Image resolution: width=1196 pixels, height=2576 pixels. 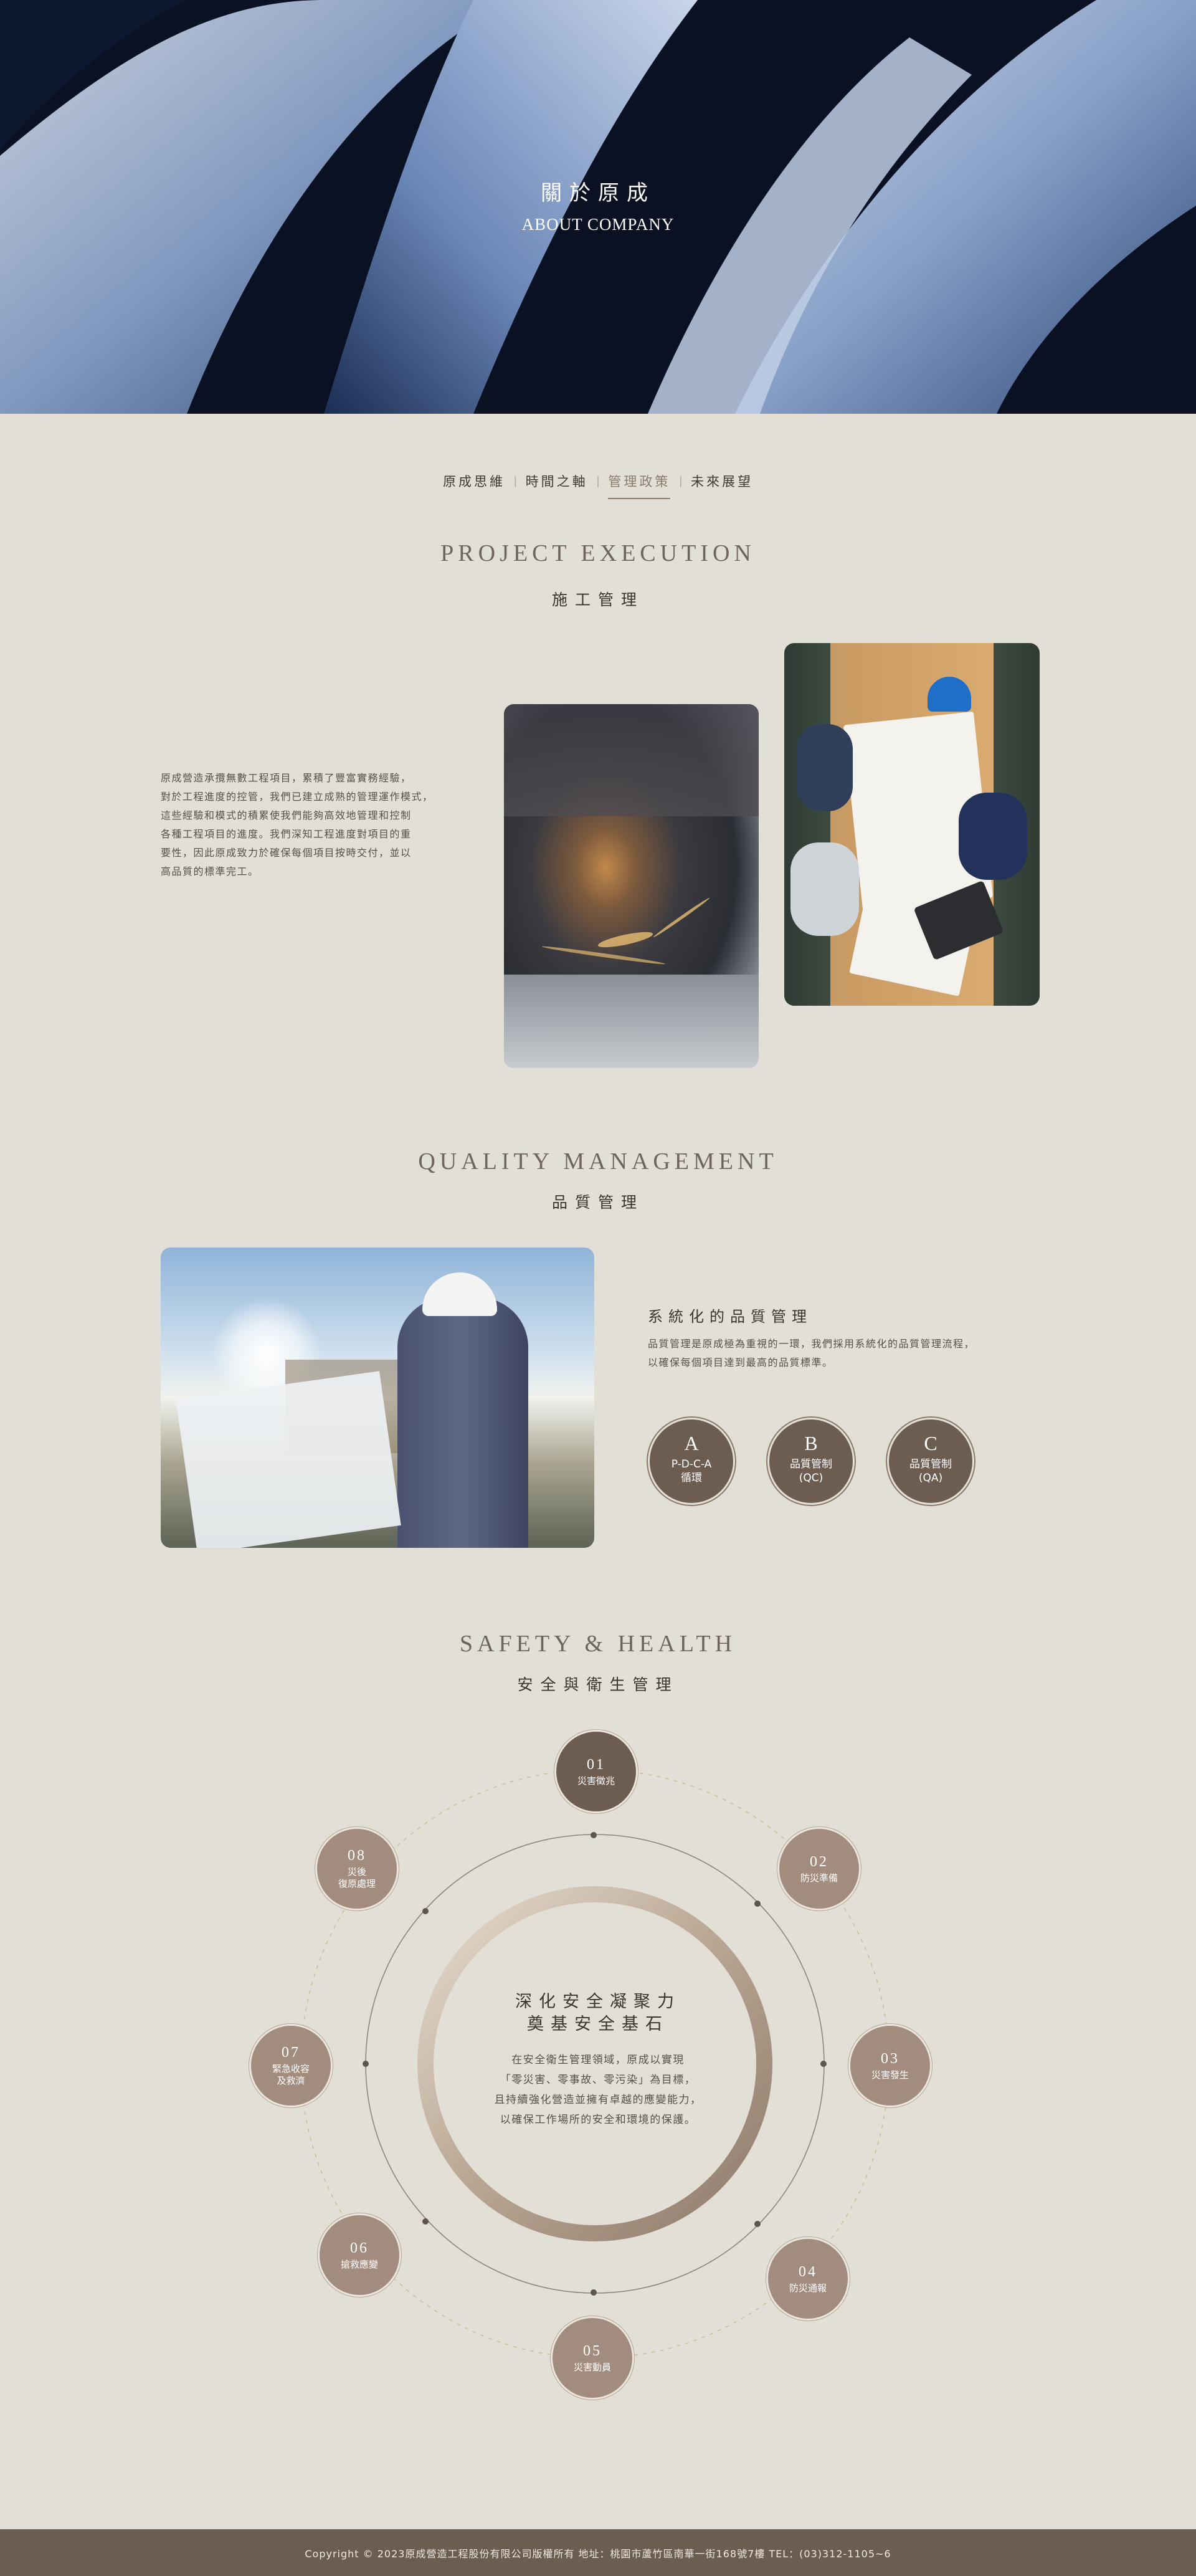 What do you see at coordinates (557, 486) in the screenshot?
I see `tab-timeline: 時間之軸` at bounding box center [557, 486].